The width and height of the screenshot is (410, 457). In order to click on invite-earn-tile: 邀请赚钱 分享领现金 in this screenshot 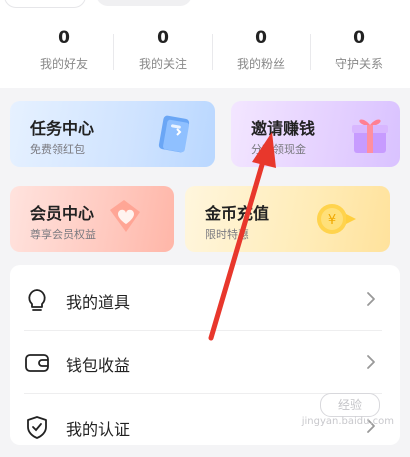, I will do `click(315, 134)`.